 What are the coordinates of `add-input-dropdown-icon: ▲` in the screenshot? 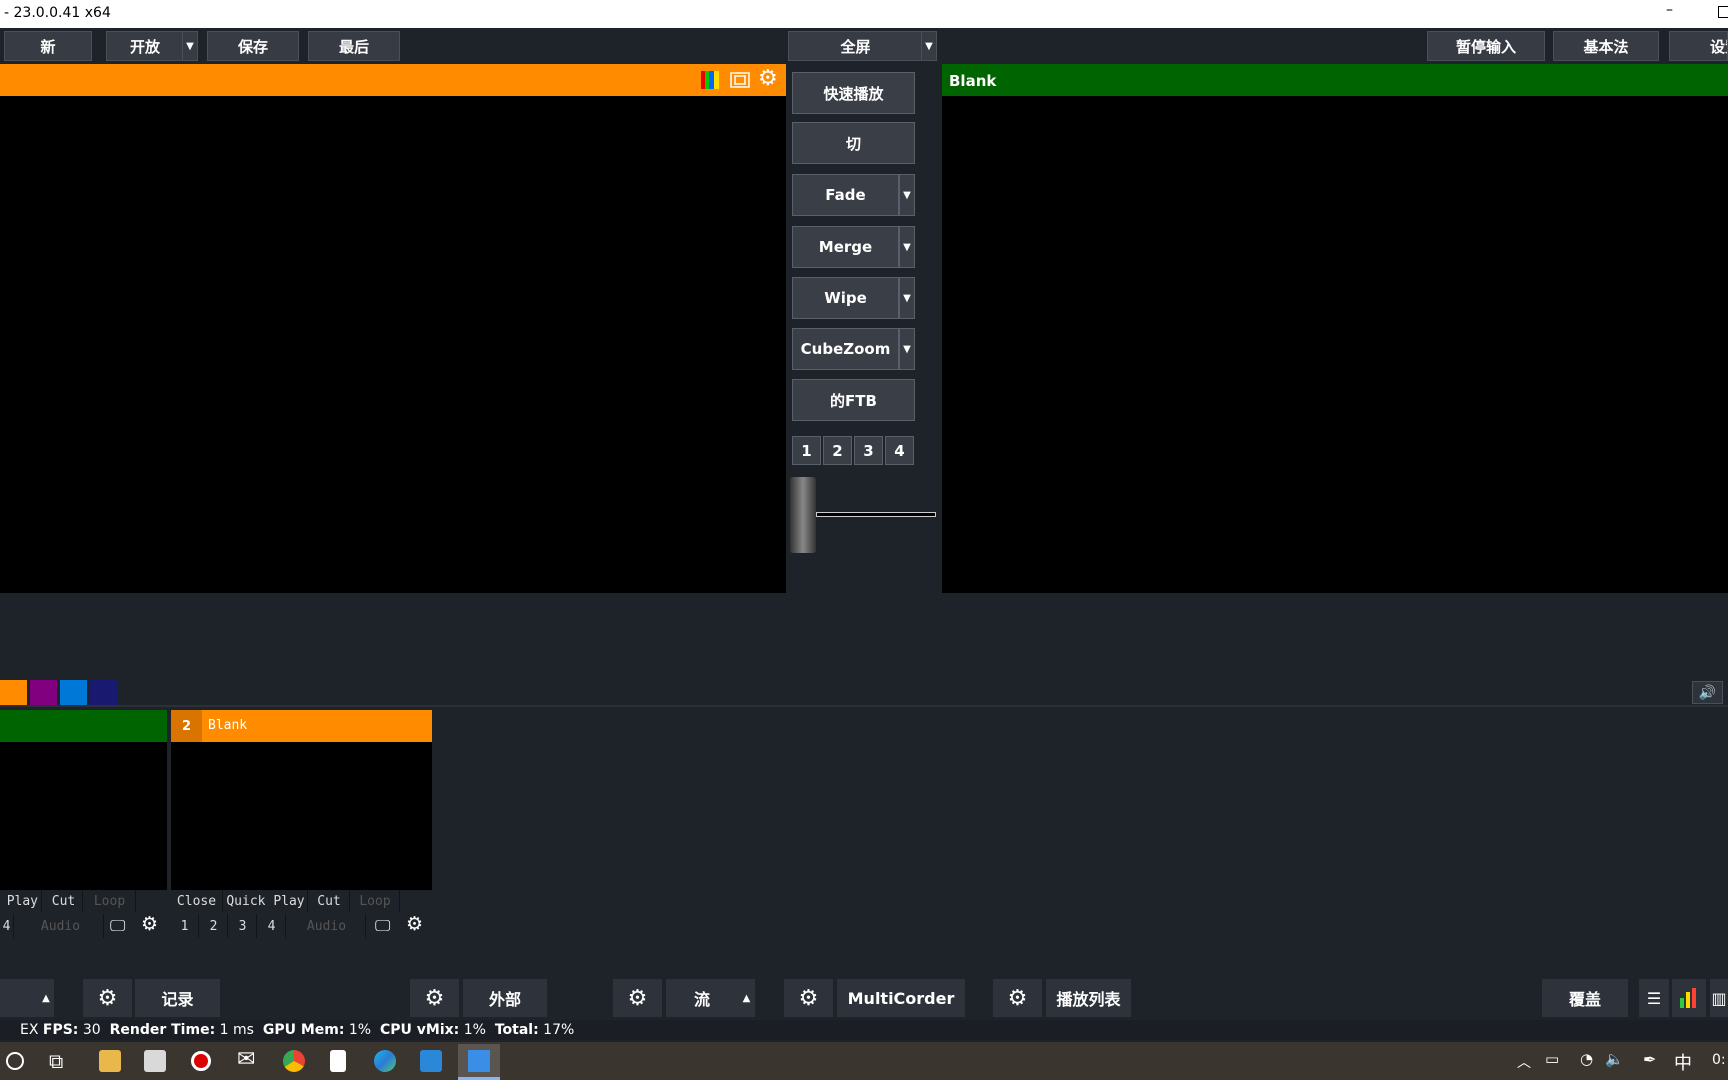 It's located at (46, 998).